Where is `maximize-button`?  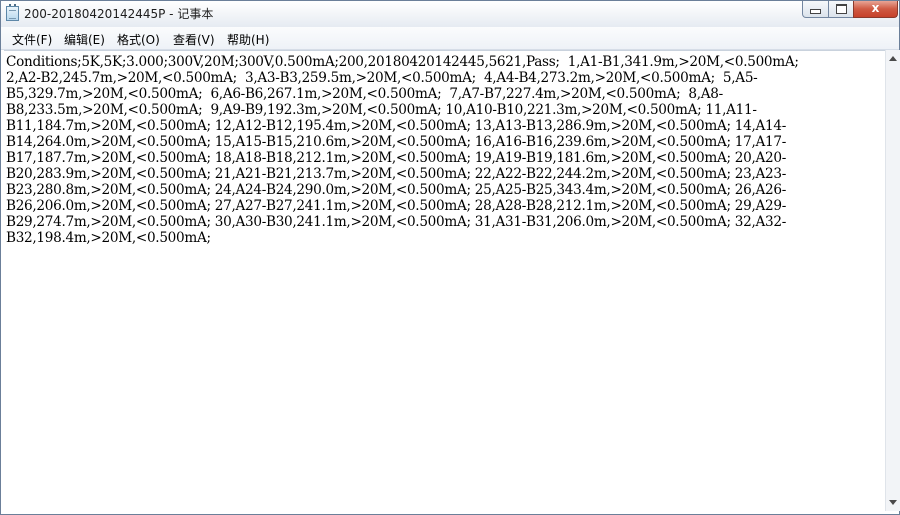
maximize-button is located at coordinates (841, 9).